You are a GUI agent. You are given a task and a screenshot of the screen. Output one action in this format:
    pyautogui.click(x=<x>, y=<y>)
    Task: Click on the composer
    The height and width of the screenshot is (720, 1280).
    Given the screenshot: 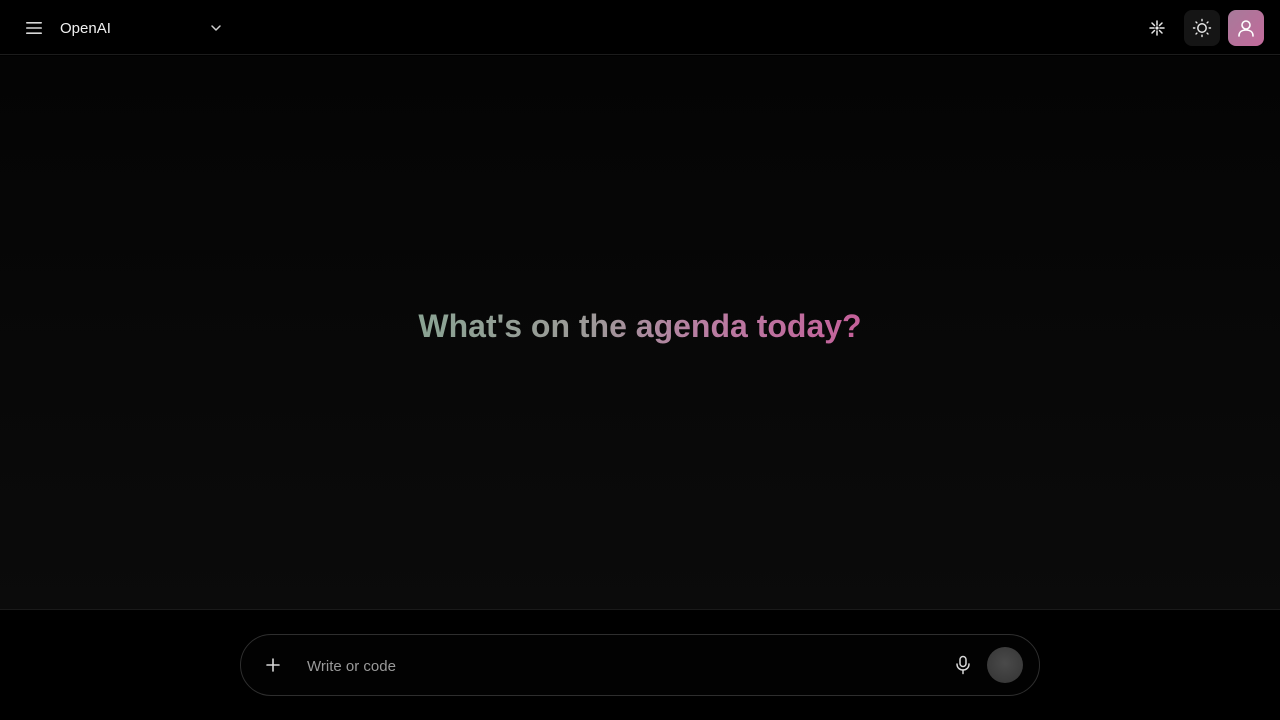 What is the action you would take?
    pyautogui.click(x=640, y=665)
    